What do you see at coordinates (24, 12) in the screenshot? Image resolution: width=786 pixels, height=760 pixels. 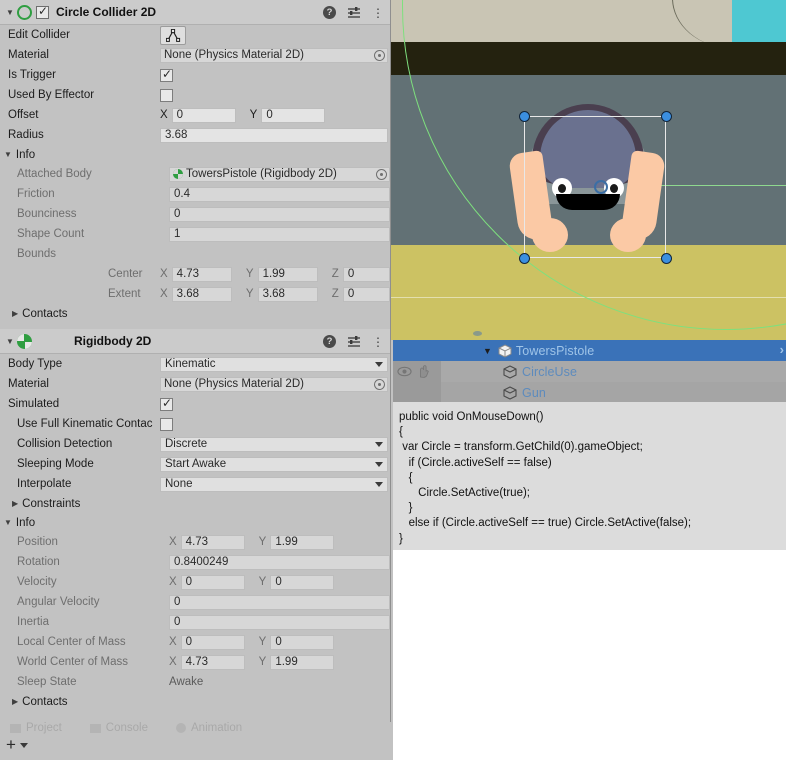 I see `circle-collider-2d-icon` at bounding box center [24, 12].